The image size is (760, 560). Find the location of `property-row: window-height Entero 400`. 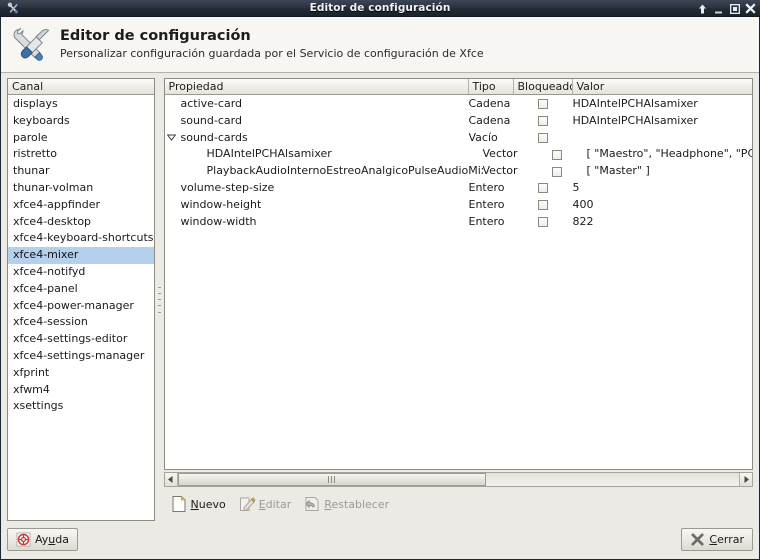

property-row: window-height Entero 400 is located at coordinates (459, 205).